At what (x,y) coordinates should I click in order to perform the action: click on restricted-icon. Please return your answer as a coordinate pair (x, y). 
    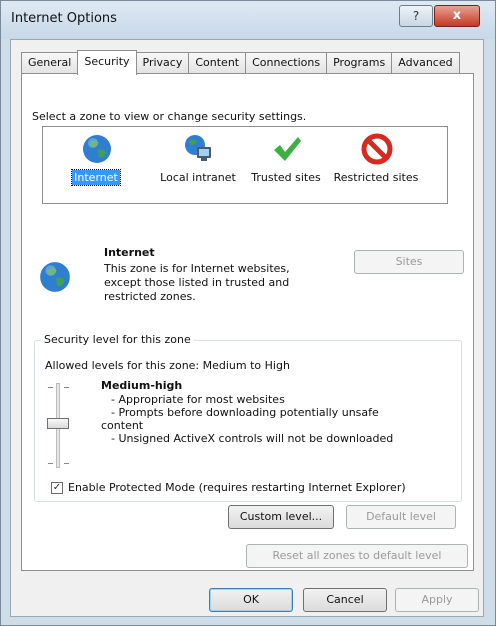
    Looking at the image, I should click on (377, 149).